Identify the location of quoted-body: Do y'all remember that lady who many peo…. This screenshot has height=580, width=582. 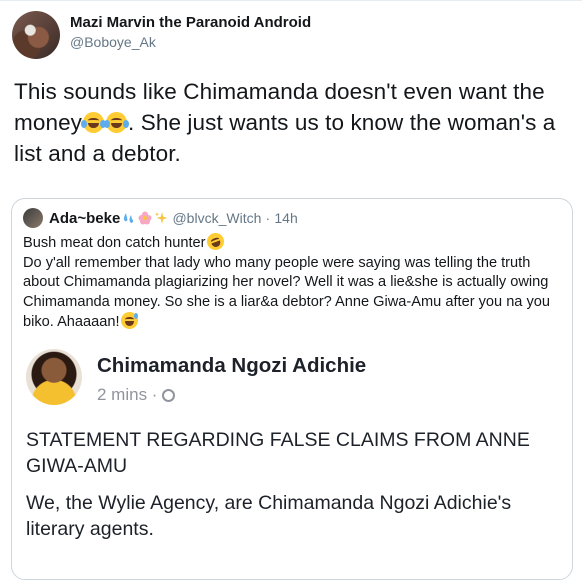
(287, 292).